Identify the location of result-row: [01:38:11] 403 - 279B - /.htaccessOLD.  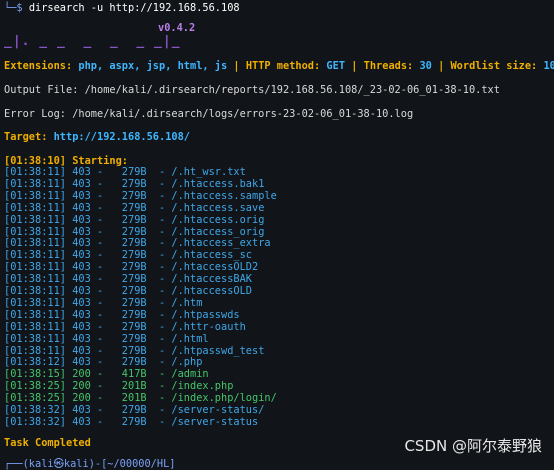
(128, 291).